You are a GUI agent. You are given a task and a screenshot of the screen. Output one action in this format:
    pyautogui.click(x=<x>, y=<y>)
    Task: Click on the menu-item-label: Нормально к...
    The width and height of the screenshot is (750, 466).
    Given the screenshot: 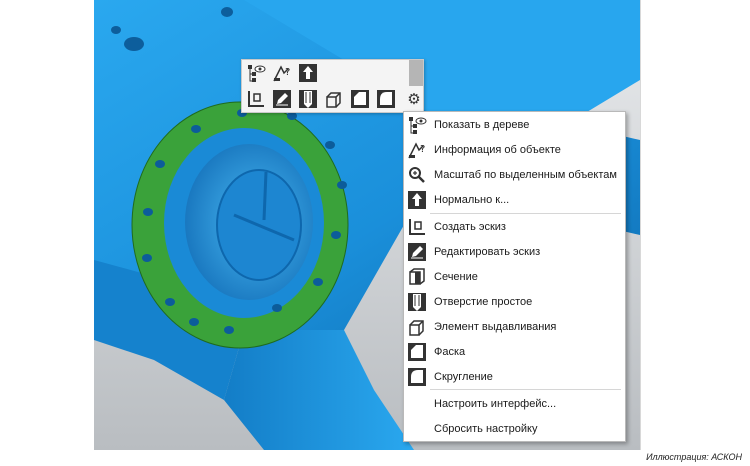 What is the action you would take?
    pyautogui.click(x=472, y=200)
    